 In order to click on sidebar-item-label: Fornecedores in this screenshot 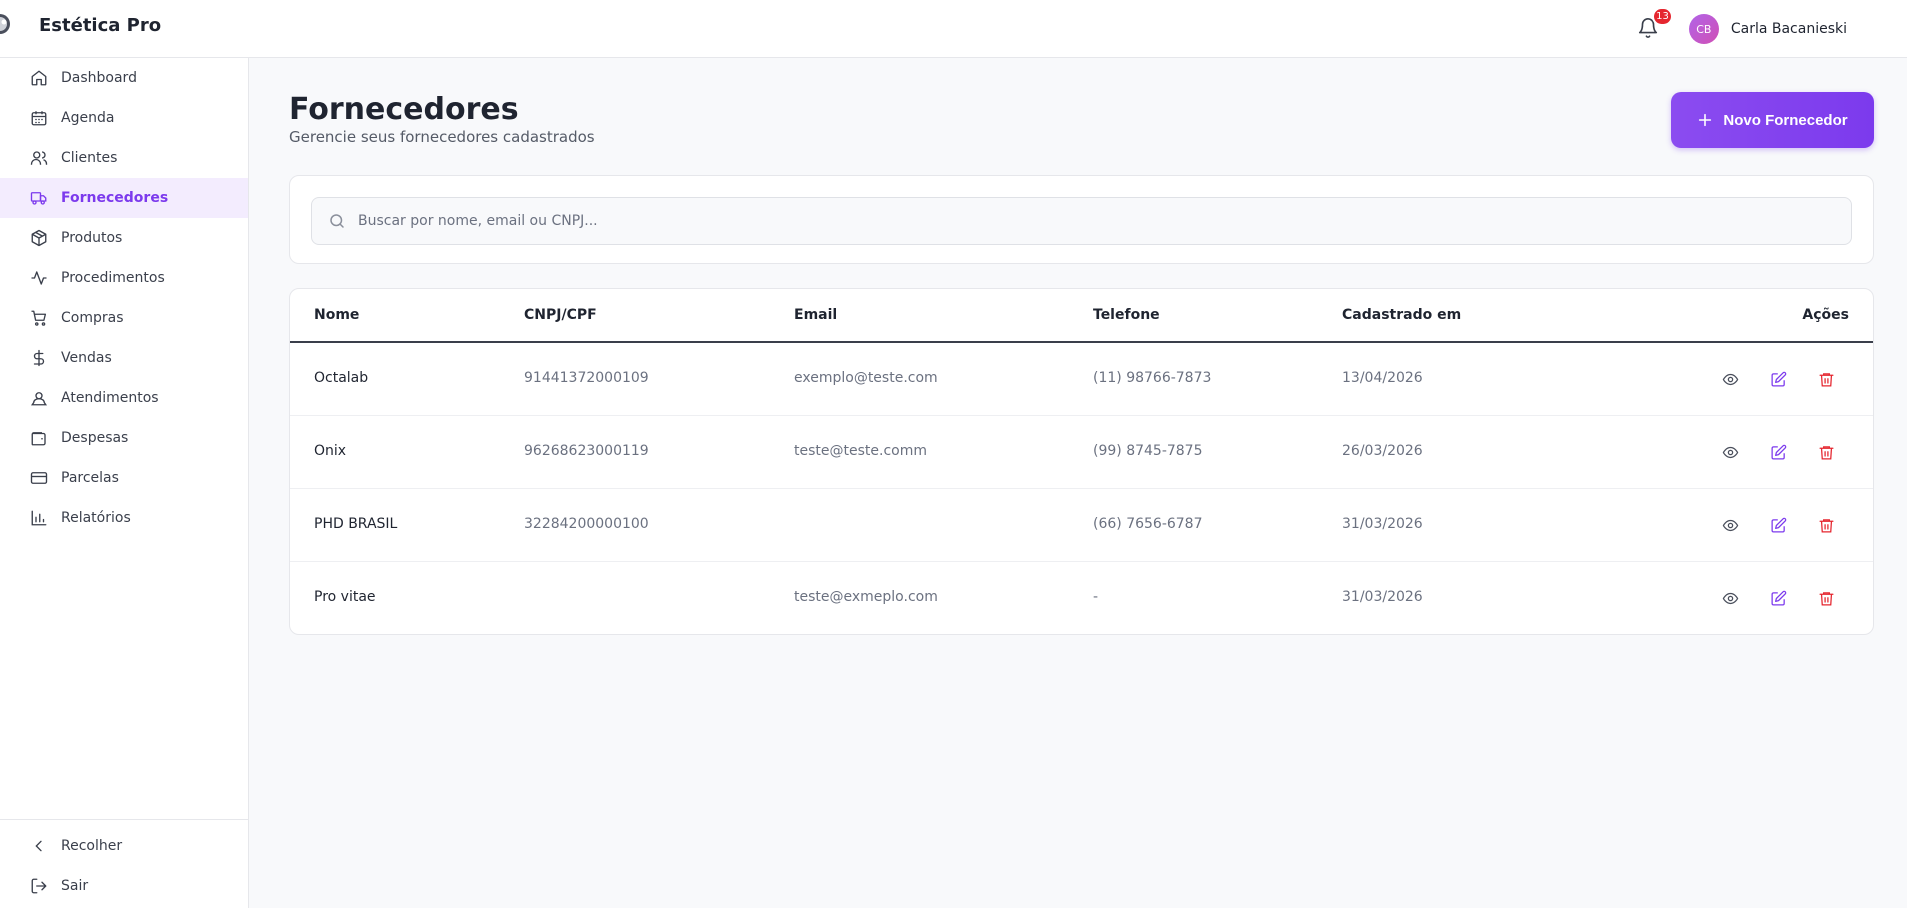, I will do `click(115, 198)`.